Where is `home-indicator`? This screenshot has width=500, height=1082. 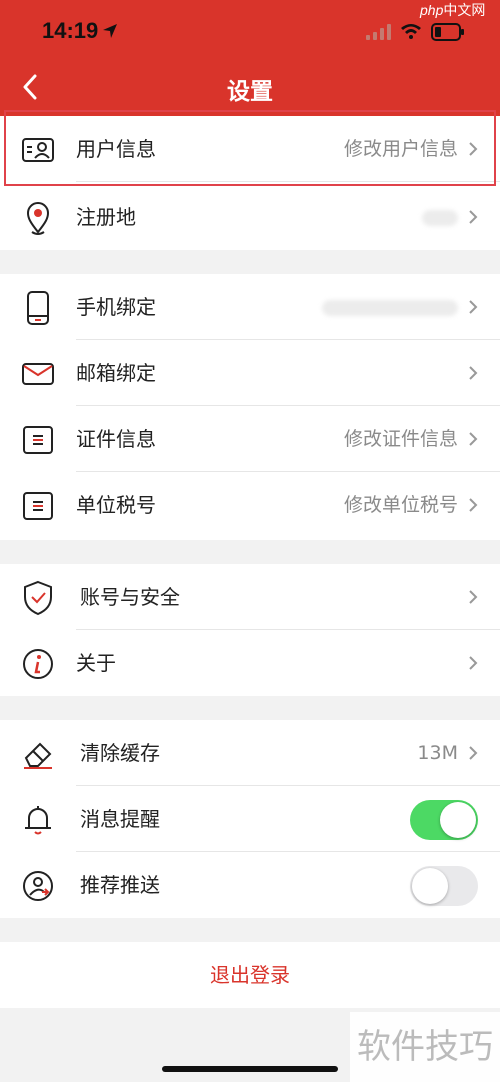
home-indicator is located at coordinates (250, 1069).